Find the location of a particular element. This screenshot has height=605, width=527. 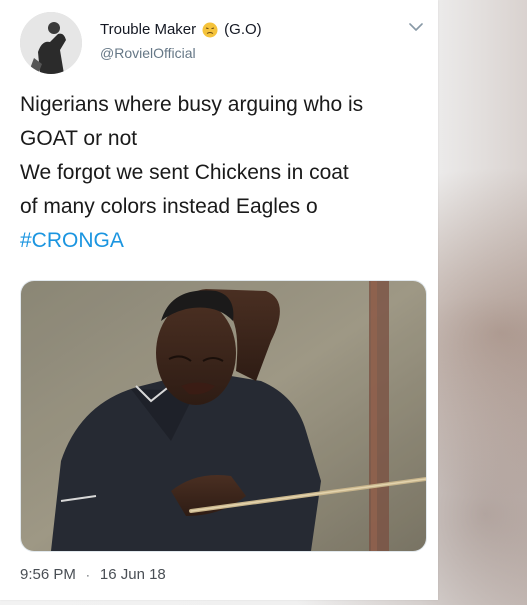

display-name: Trouble Maker is located at coordinates (148, 29).